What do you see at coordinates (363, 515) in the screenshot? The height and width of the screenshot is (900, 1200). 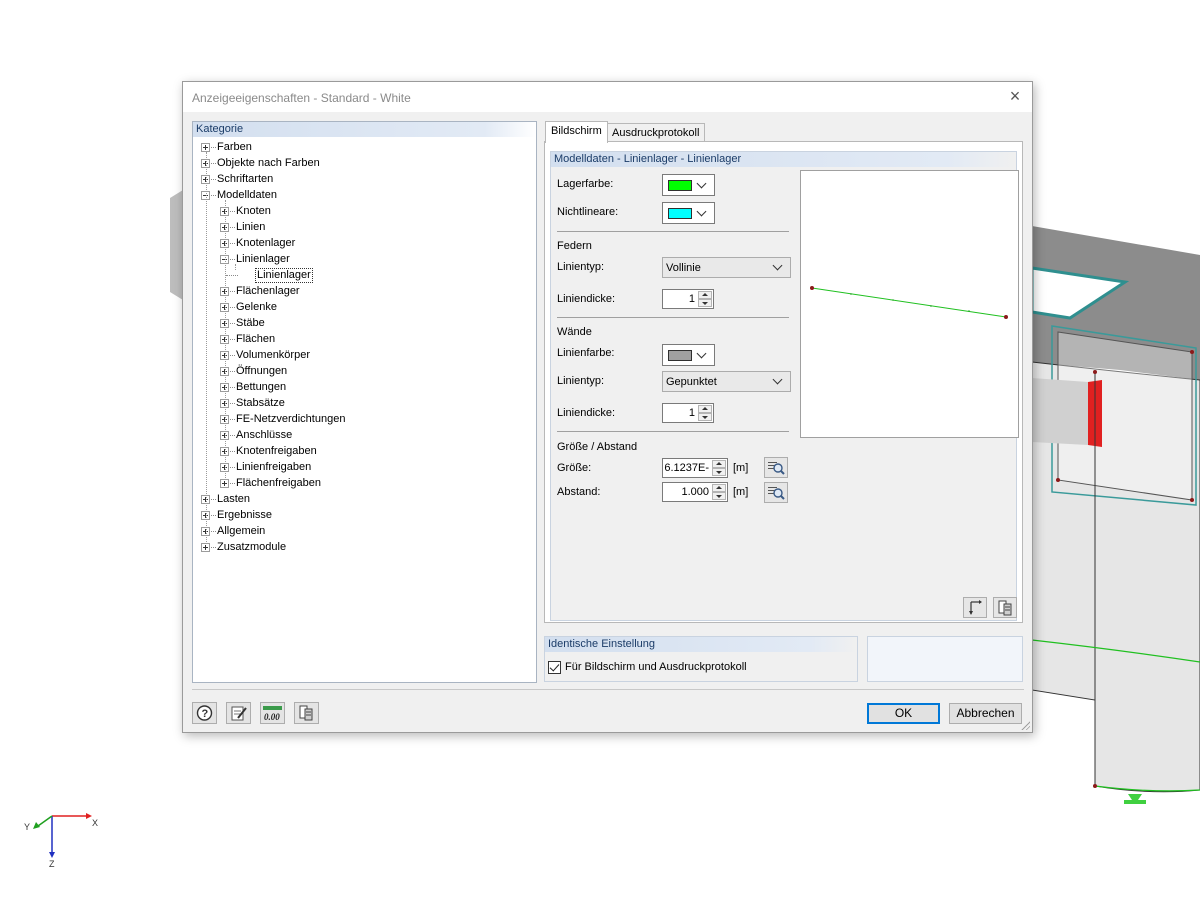 I see `tree-item: Ergebnisse` at bounding box center [363, 515].